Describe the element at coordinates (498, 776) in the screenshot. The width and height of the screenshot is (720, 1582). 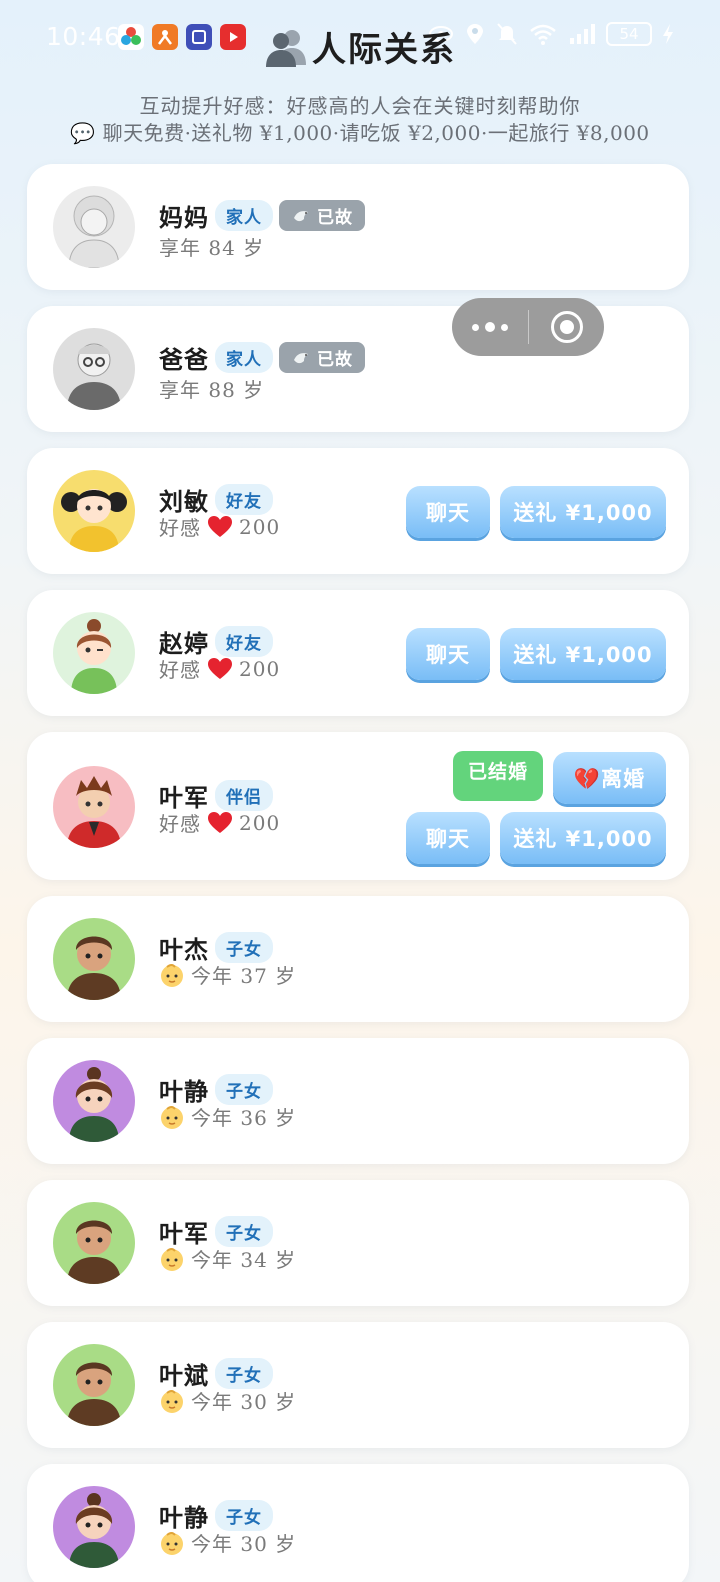
I see `married-badge: 已结婚` at that location.